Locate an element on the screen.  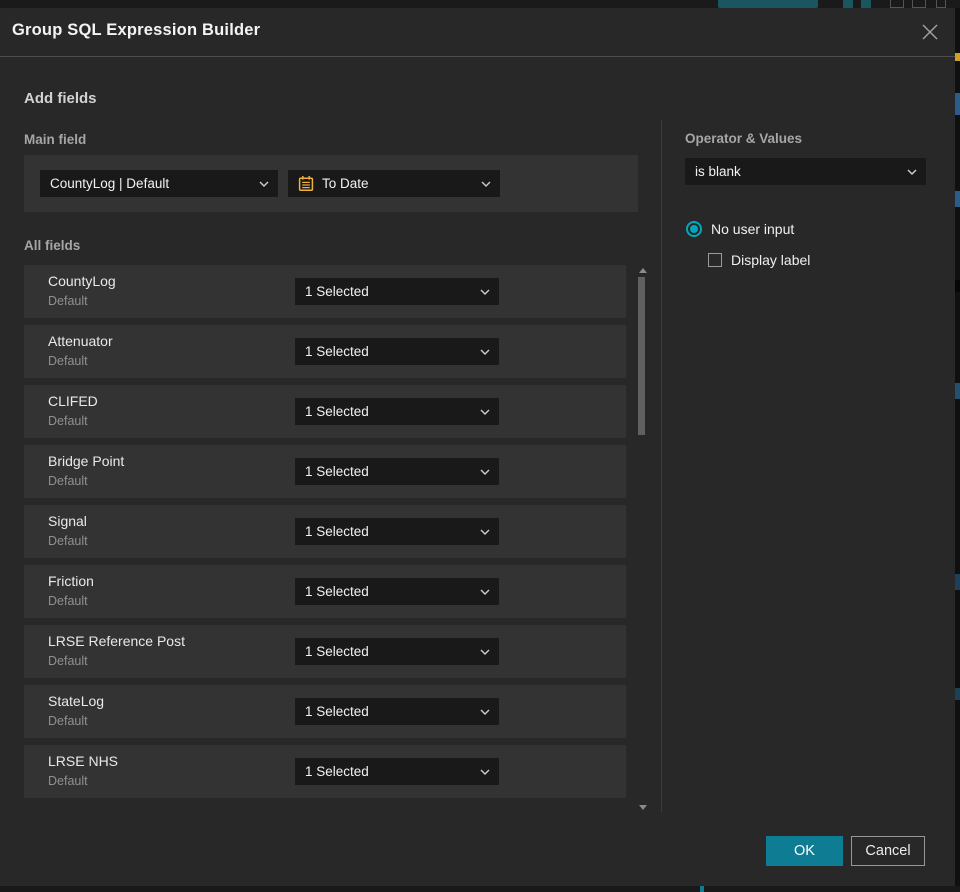
dialog-title: Group SQL Expression Builder is located at coordinates (136, 30).